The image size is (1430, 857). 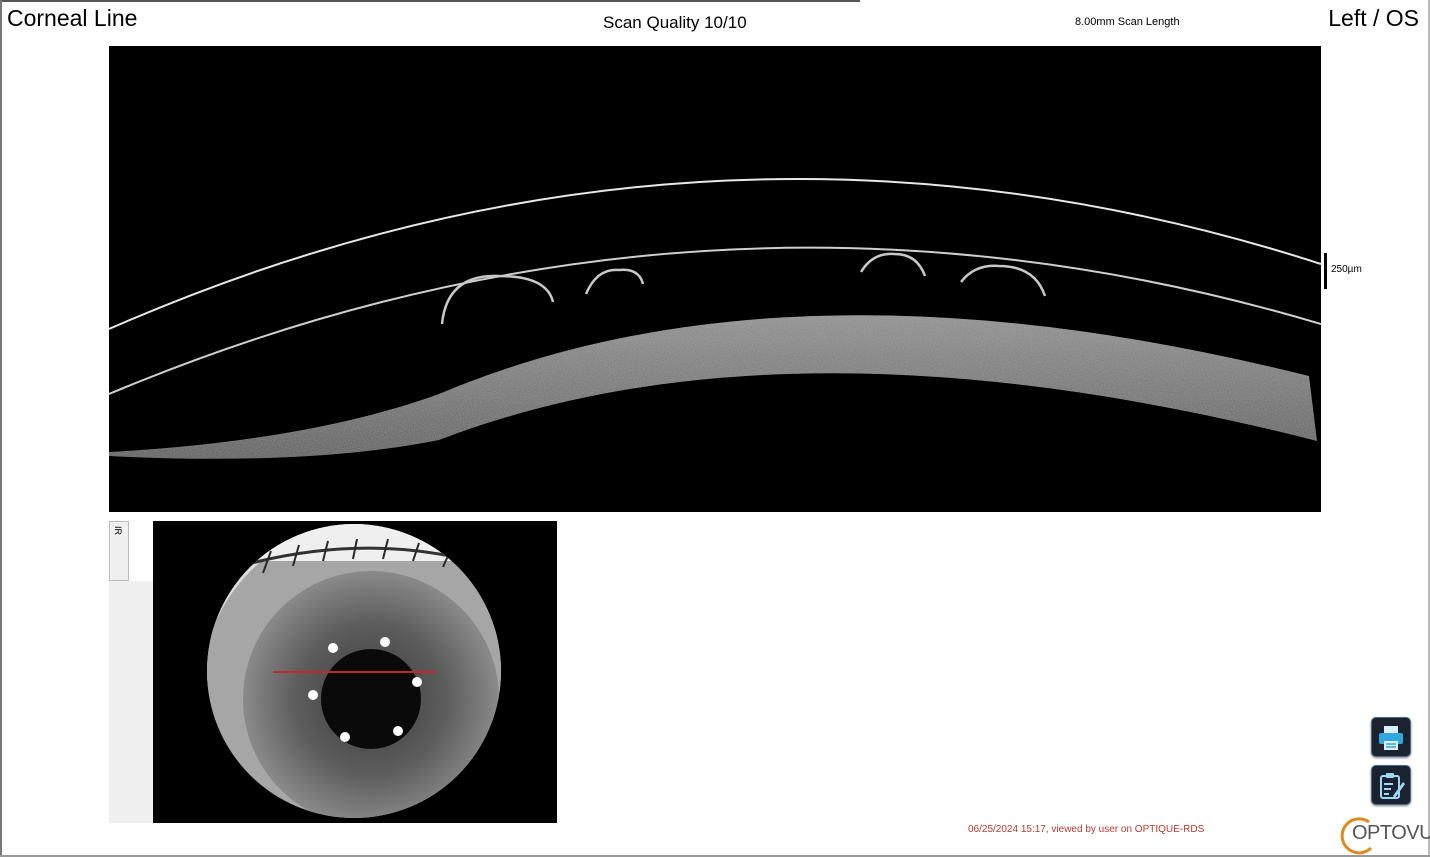 What do you see at coordinates (1127, 22) in the screenshot?
I see `scan-length-label: 8.00mm Scan Length` at bounding box center [1127, 22].